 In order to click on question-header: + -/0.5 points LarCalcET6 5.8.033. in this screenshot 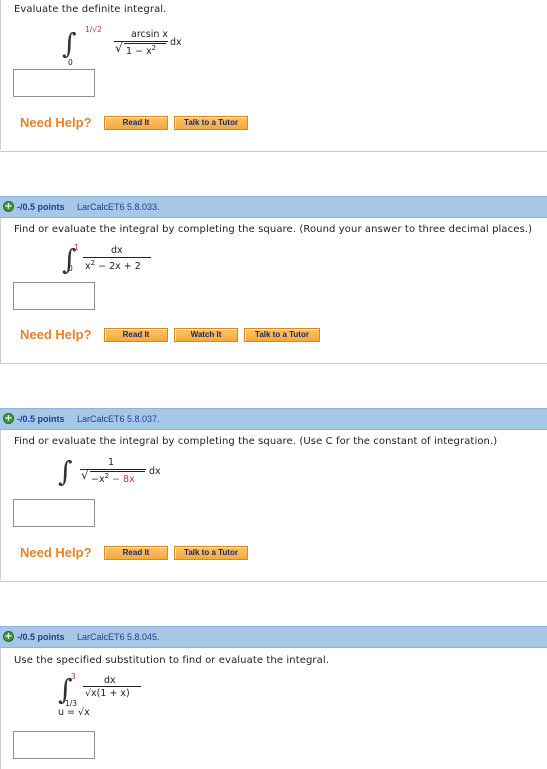, I will do `click(273, 207)`.